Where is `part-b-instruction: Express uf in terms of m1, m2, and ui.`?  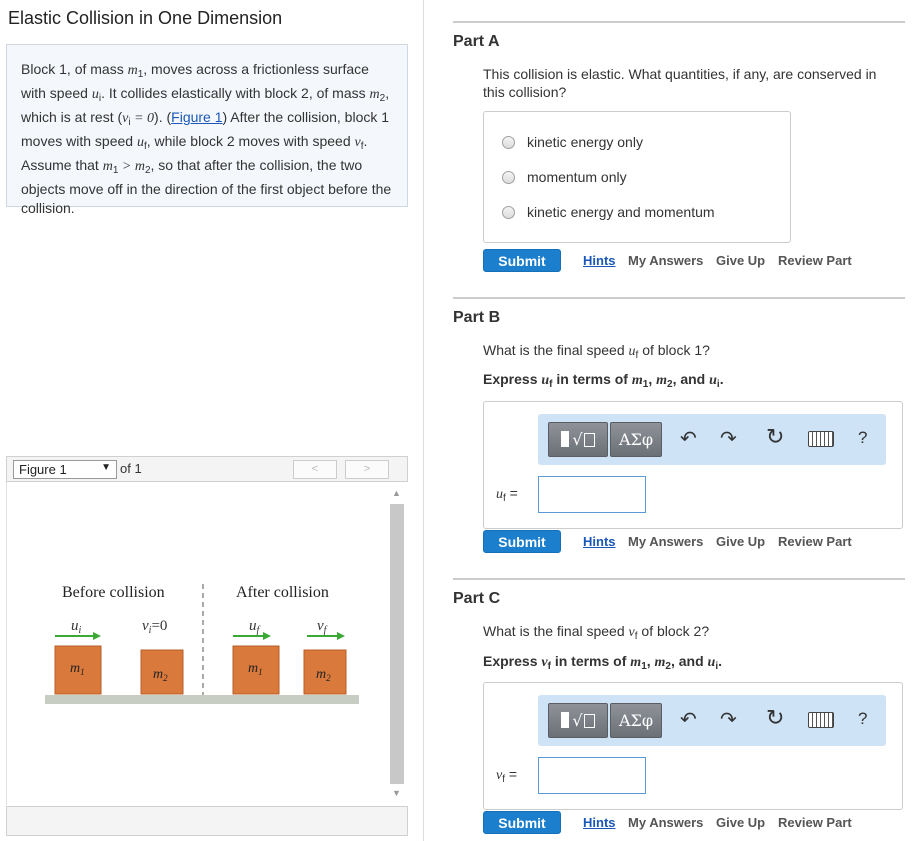 part-b-instruction: Express uf in terms of m1, m2, and ui. is located at coordinates (603, 380).